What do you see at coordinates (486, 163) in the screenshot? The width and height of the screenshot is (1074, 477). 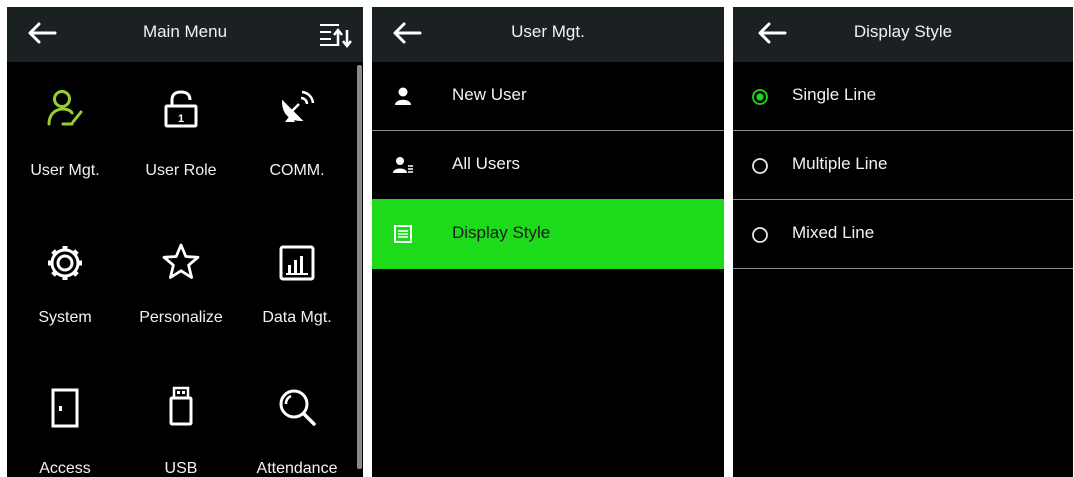 I see `list-item-label: All Users` at bounding box center [486, 163].